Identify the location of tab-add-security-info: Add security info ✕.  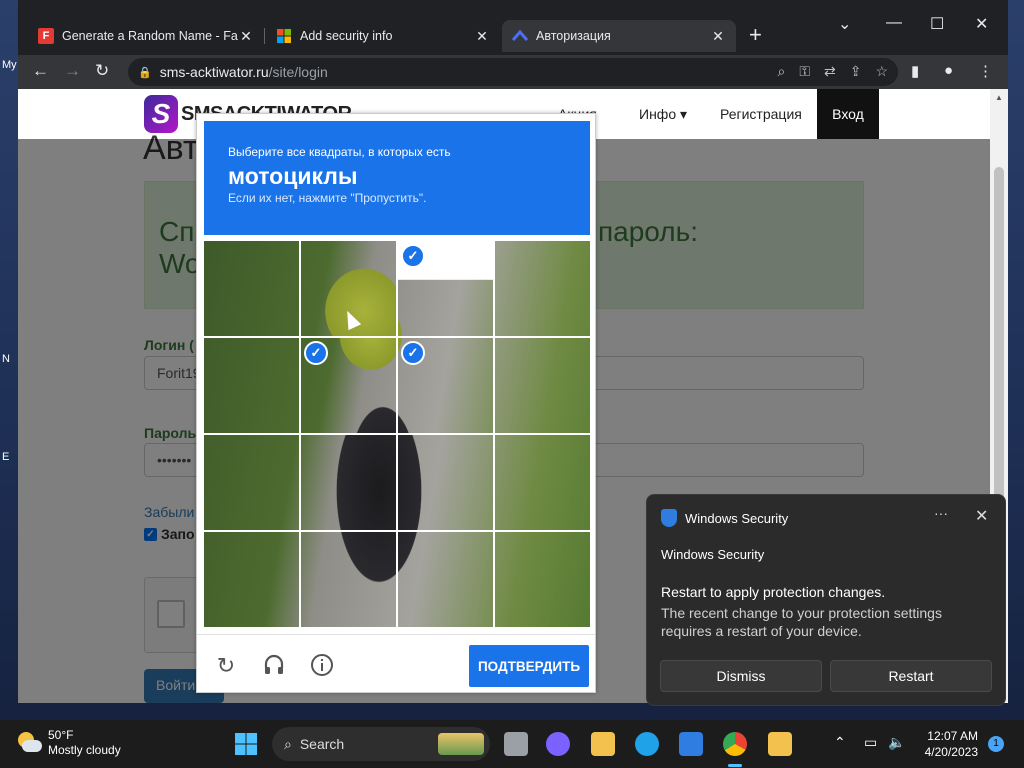
(383, 36).